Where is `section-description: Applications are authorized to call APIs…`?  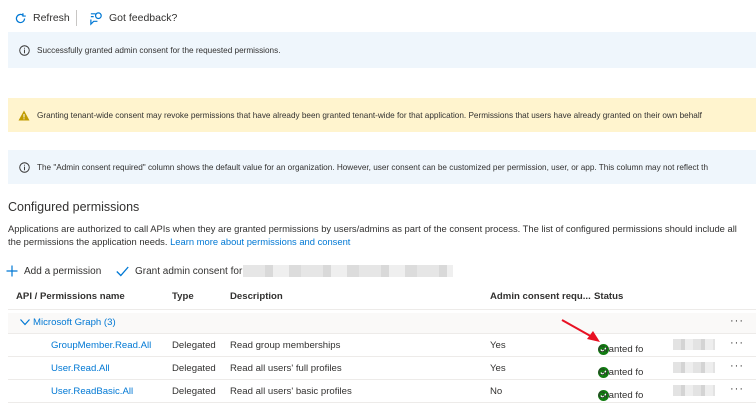 section-description: Applications are authorized to call APIs… is located at coordinates (378, 235).